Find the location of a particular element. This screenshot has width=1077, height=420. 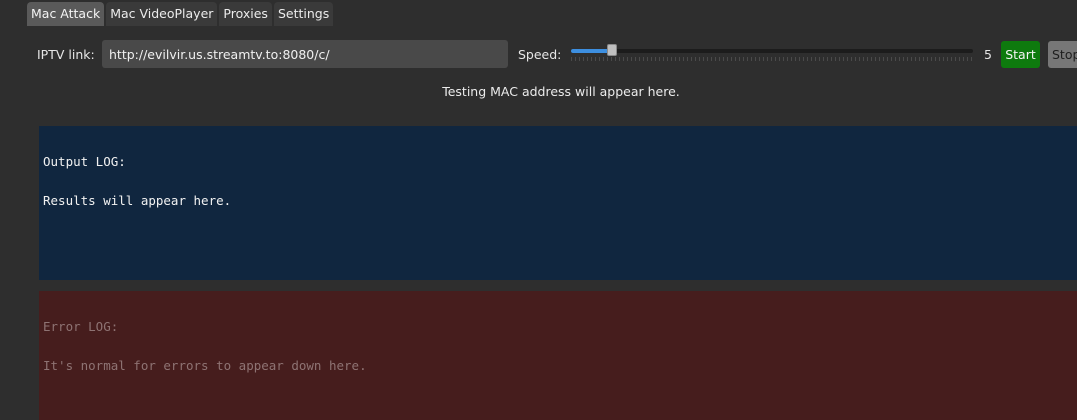

speed-slider is located at coordinates (772, 52).